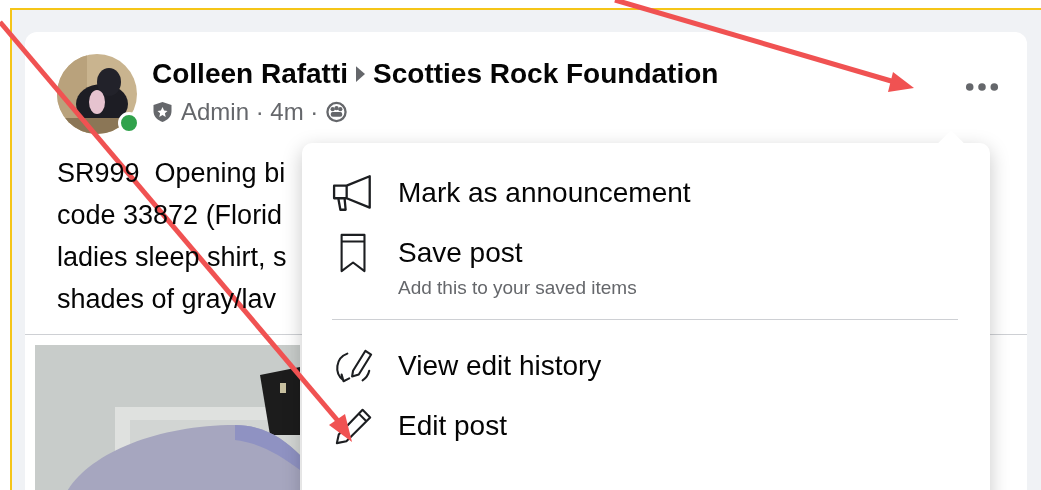 The height and width of the screenshot is (490, 1041). I want to click on menu-item: Mark as announcement, so click(645, 195).